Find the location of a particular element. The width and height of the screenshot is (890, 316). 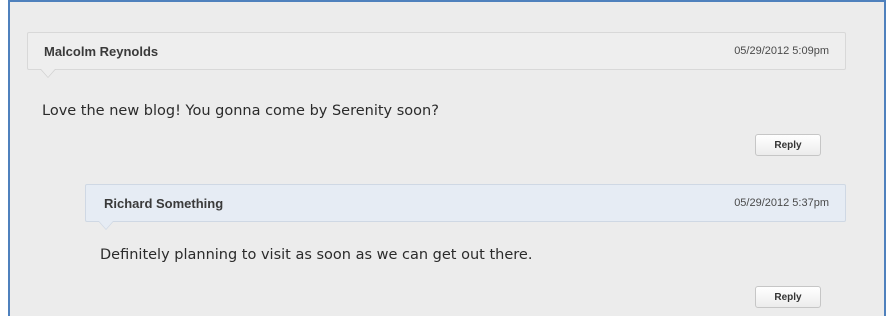

reply-comment-author: Richard Something is located at coordinates (164, 203).